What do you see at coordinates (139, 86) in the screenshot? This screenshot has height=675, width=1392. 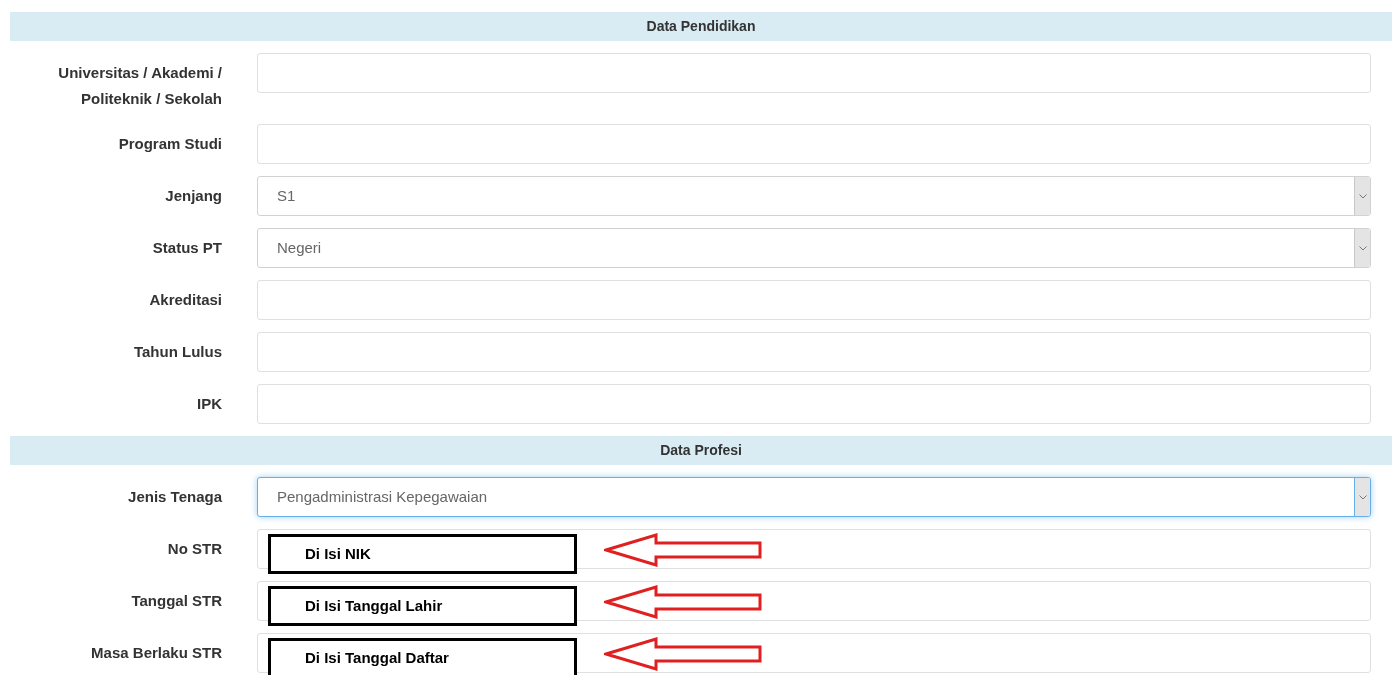 I see `field-label: Universitas / Akademi / Politeknik / Sekolah` at bounding box center [139, 86].